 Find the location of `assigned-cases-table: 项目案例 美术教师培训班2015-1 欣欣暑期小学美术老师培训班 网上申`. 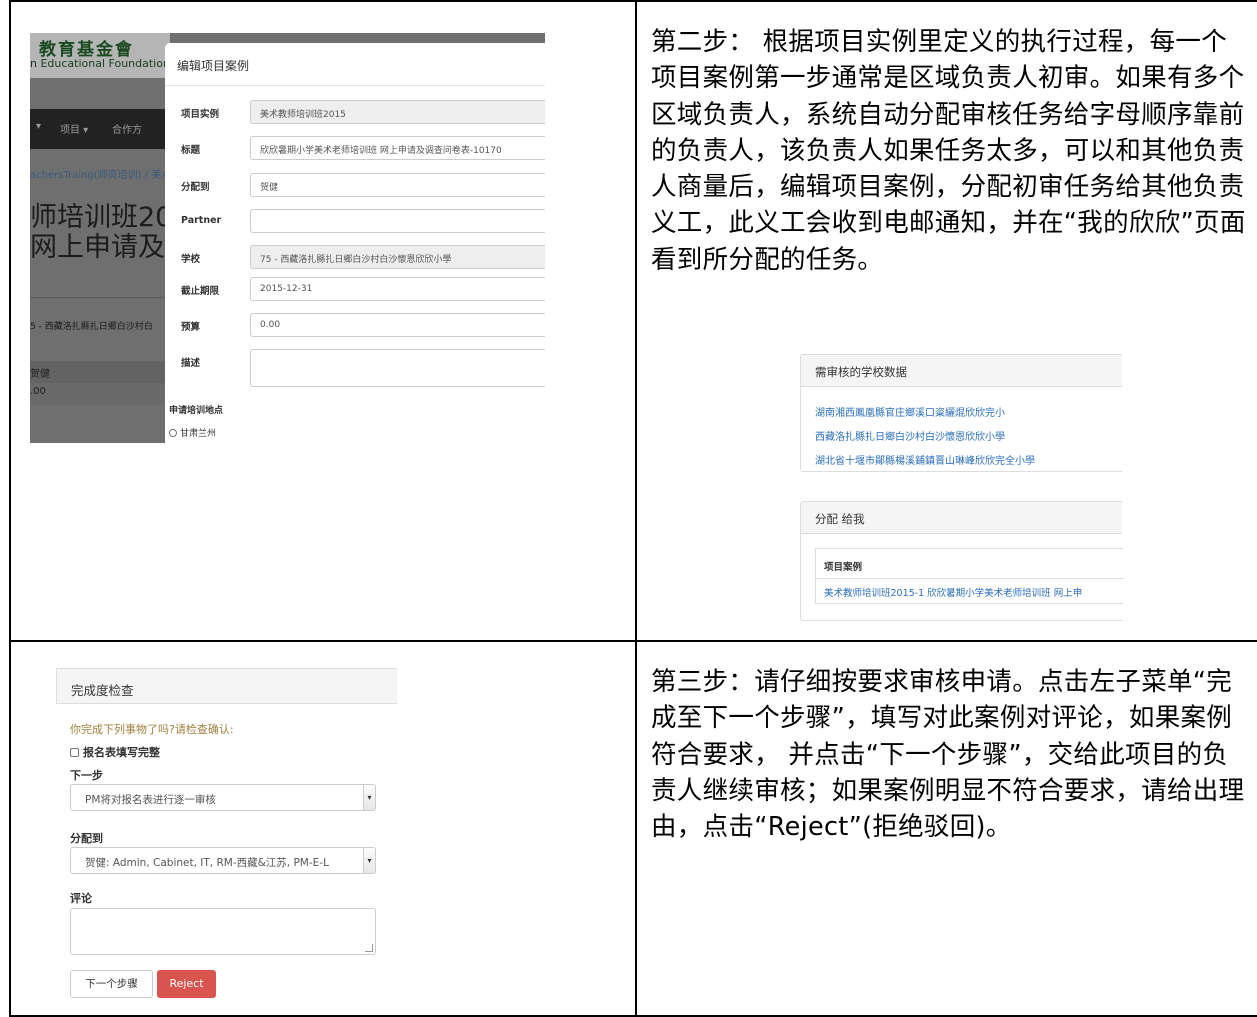

assigned-cases-table: 项目案例 美术教师培训班2015-1 欣欣暑期小学美术老师培训班 网上申 is located at coordinates (969, 576).